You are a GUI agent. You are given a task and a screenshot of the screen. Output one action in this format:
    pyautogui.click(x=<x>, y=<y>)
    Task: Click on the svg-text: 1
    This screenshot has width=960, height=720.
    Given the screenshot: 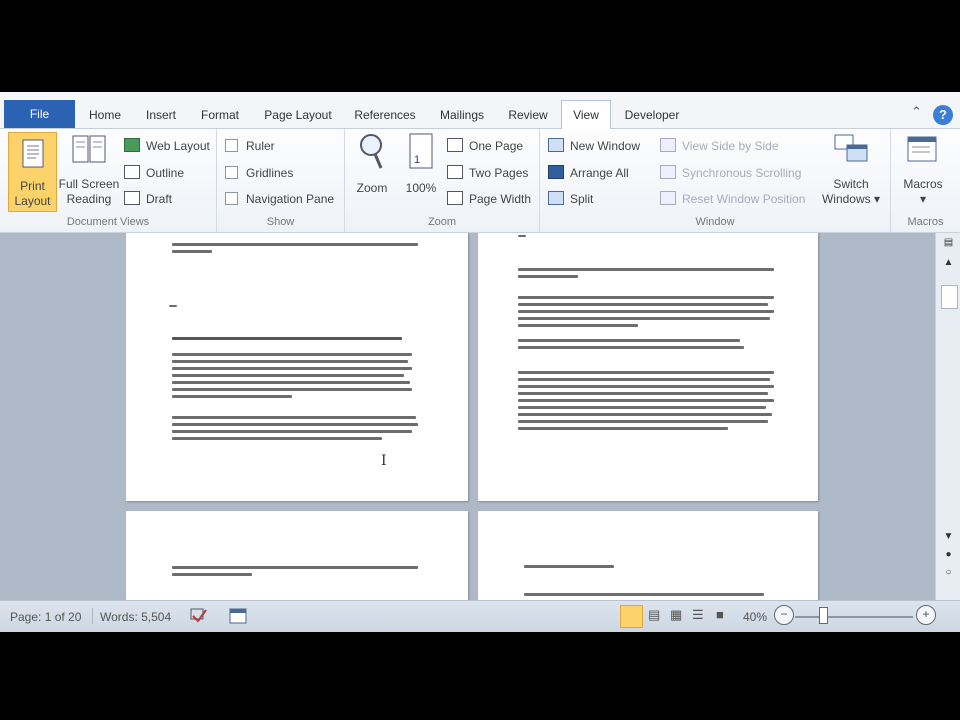 What is the action you would take?
    pyautogui.click(x=417, y=160)
    